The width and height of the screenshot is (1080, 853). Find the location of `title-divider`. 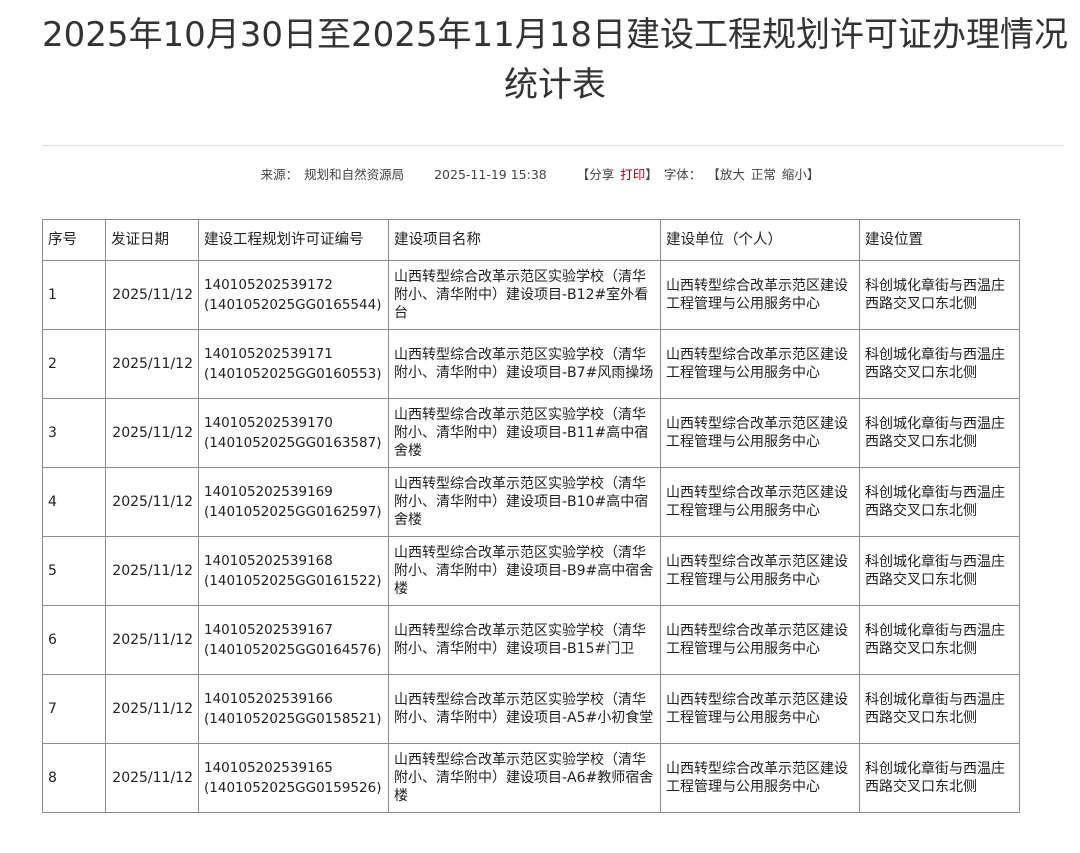

title-divider is located at coordinates (553, 145).